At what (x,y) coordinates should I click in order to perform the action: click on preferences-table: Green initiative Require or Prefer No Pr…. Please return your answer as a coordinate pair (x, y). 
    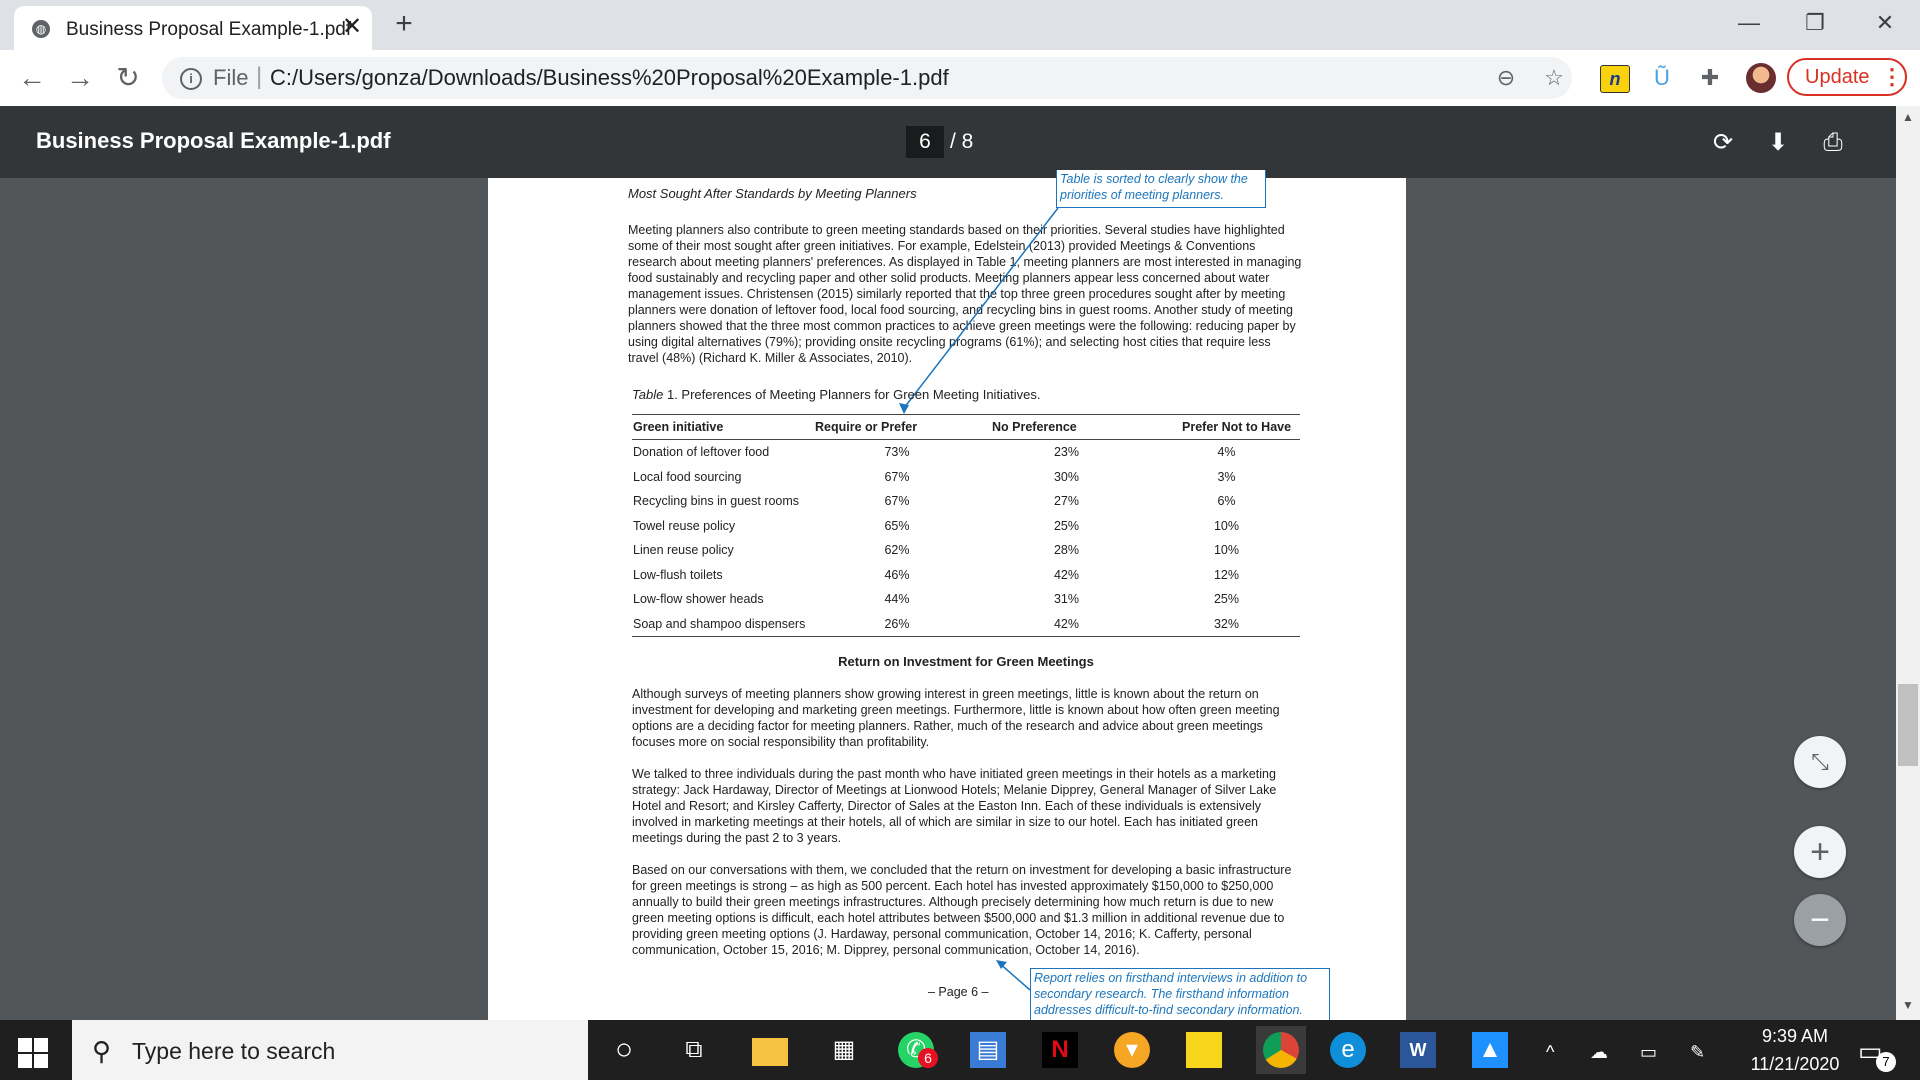
    Looking at the image, I should click on (966, 525).